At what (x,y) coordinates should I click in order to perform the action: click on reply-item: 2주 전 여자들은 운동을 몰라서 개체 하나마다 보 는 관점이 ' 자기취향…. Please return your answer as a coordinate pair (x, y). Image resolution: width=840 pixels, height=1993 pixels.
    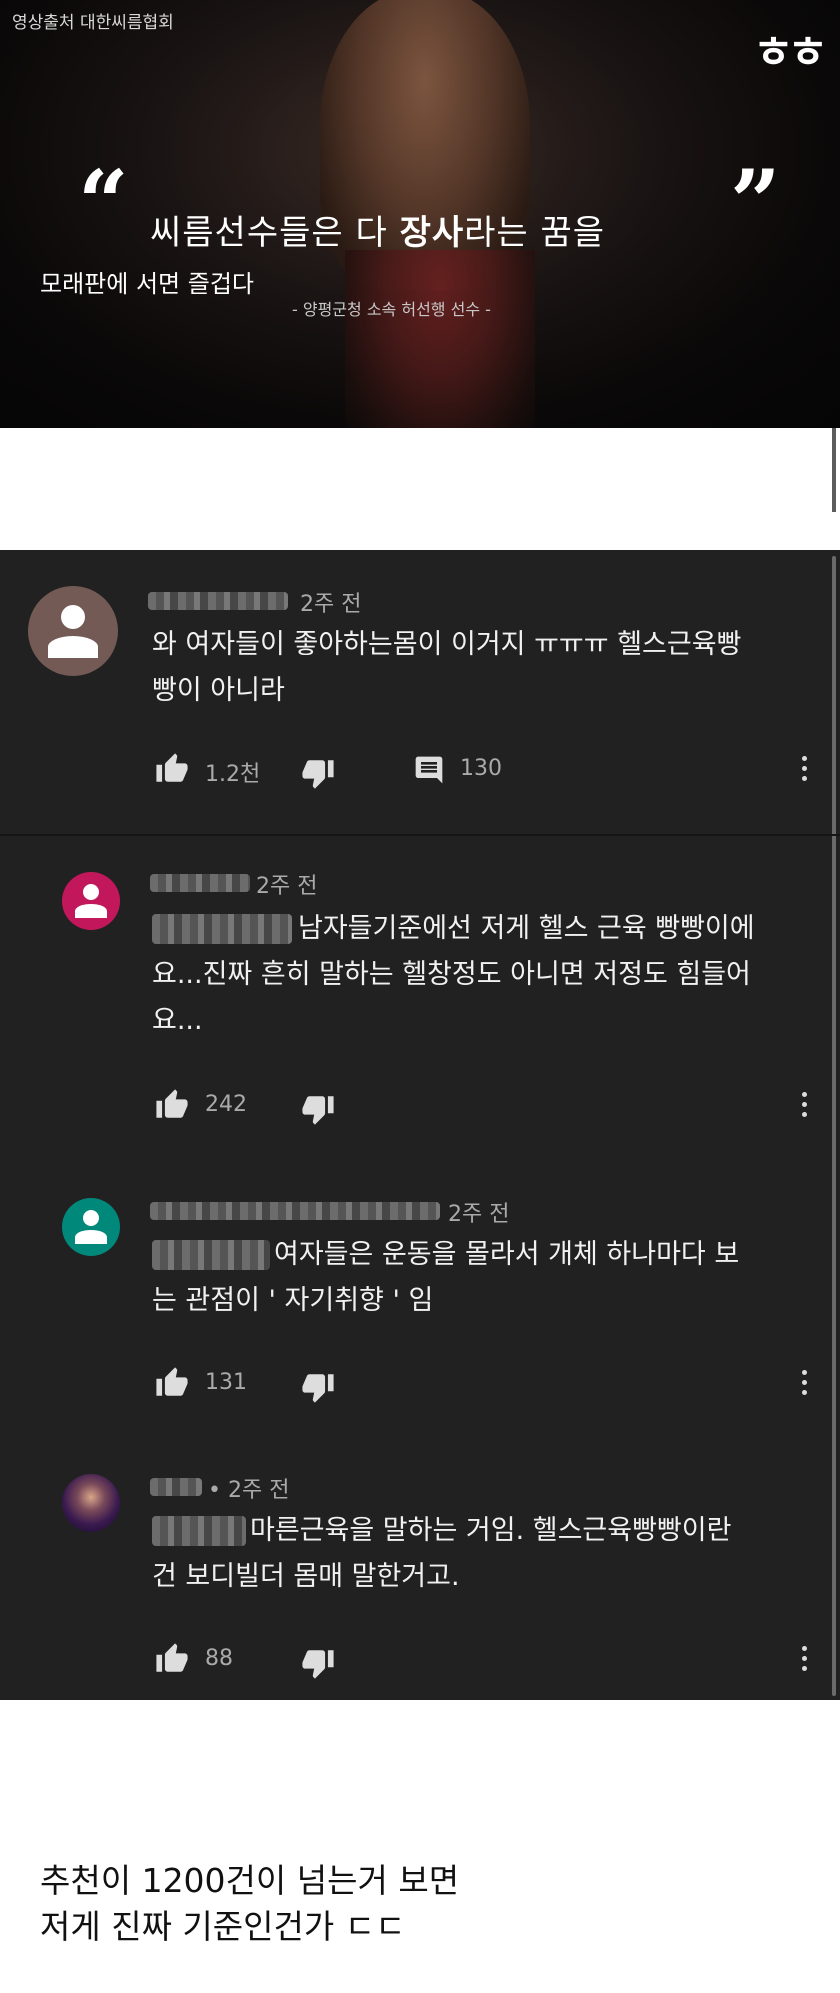
    Looking at the image, I should click on (420, 1310).